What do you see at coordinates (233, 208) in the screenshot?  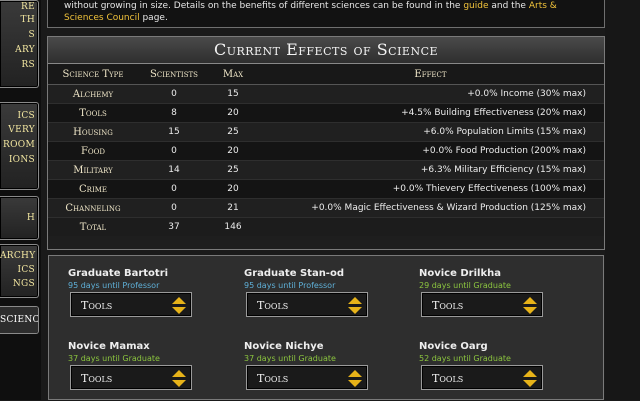 I see `row-max: 21` at bounding box center [233, 208].